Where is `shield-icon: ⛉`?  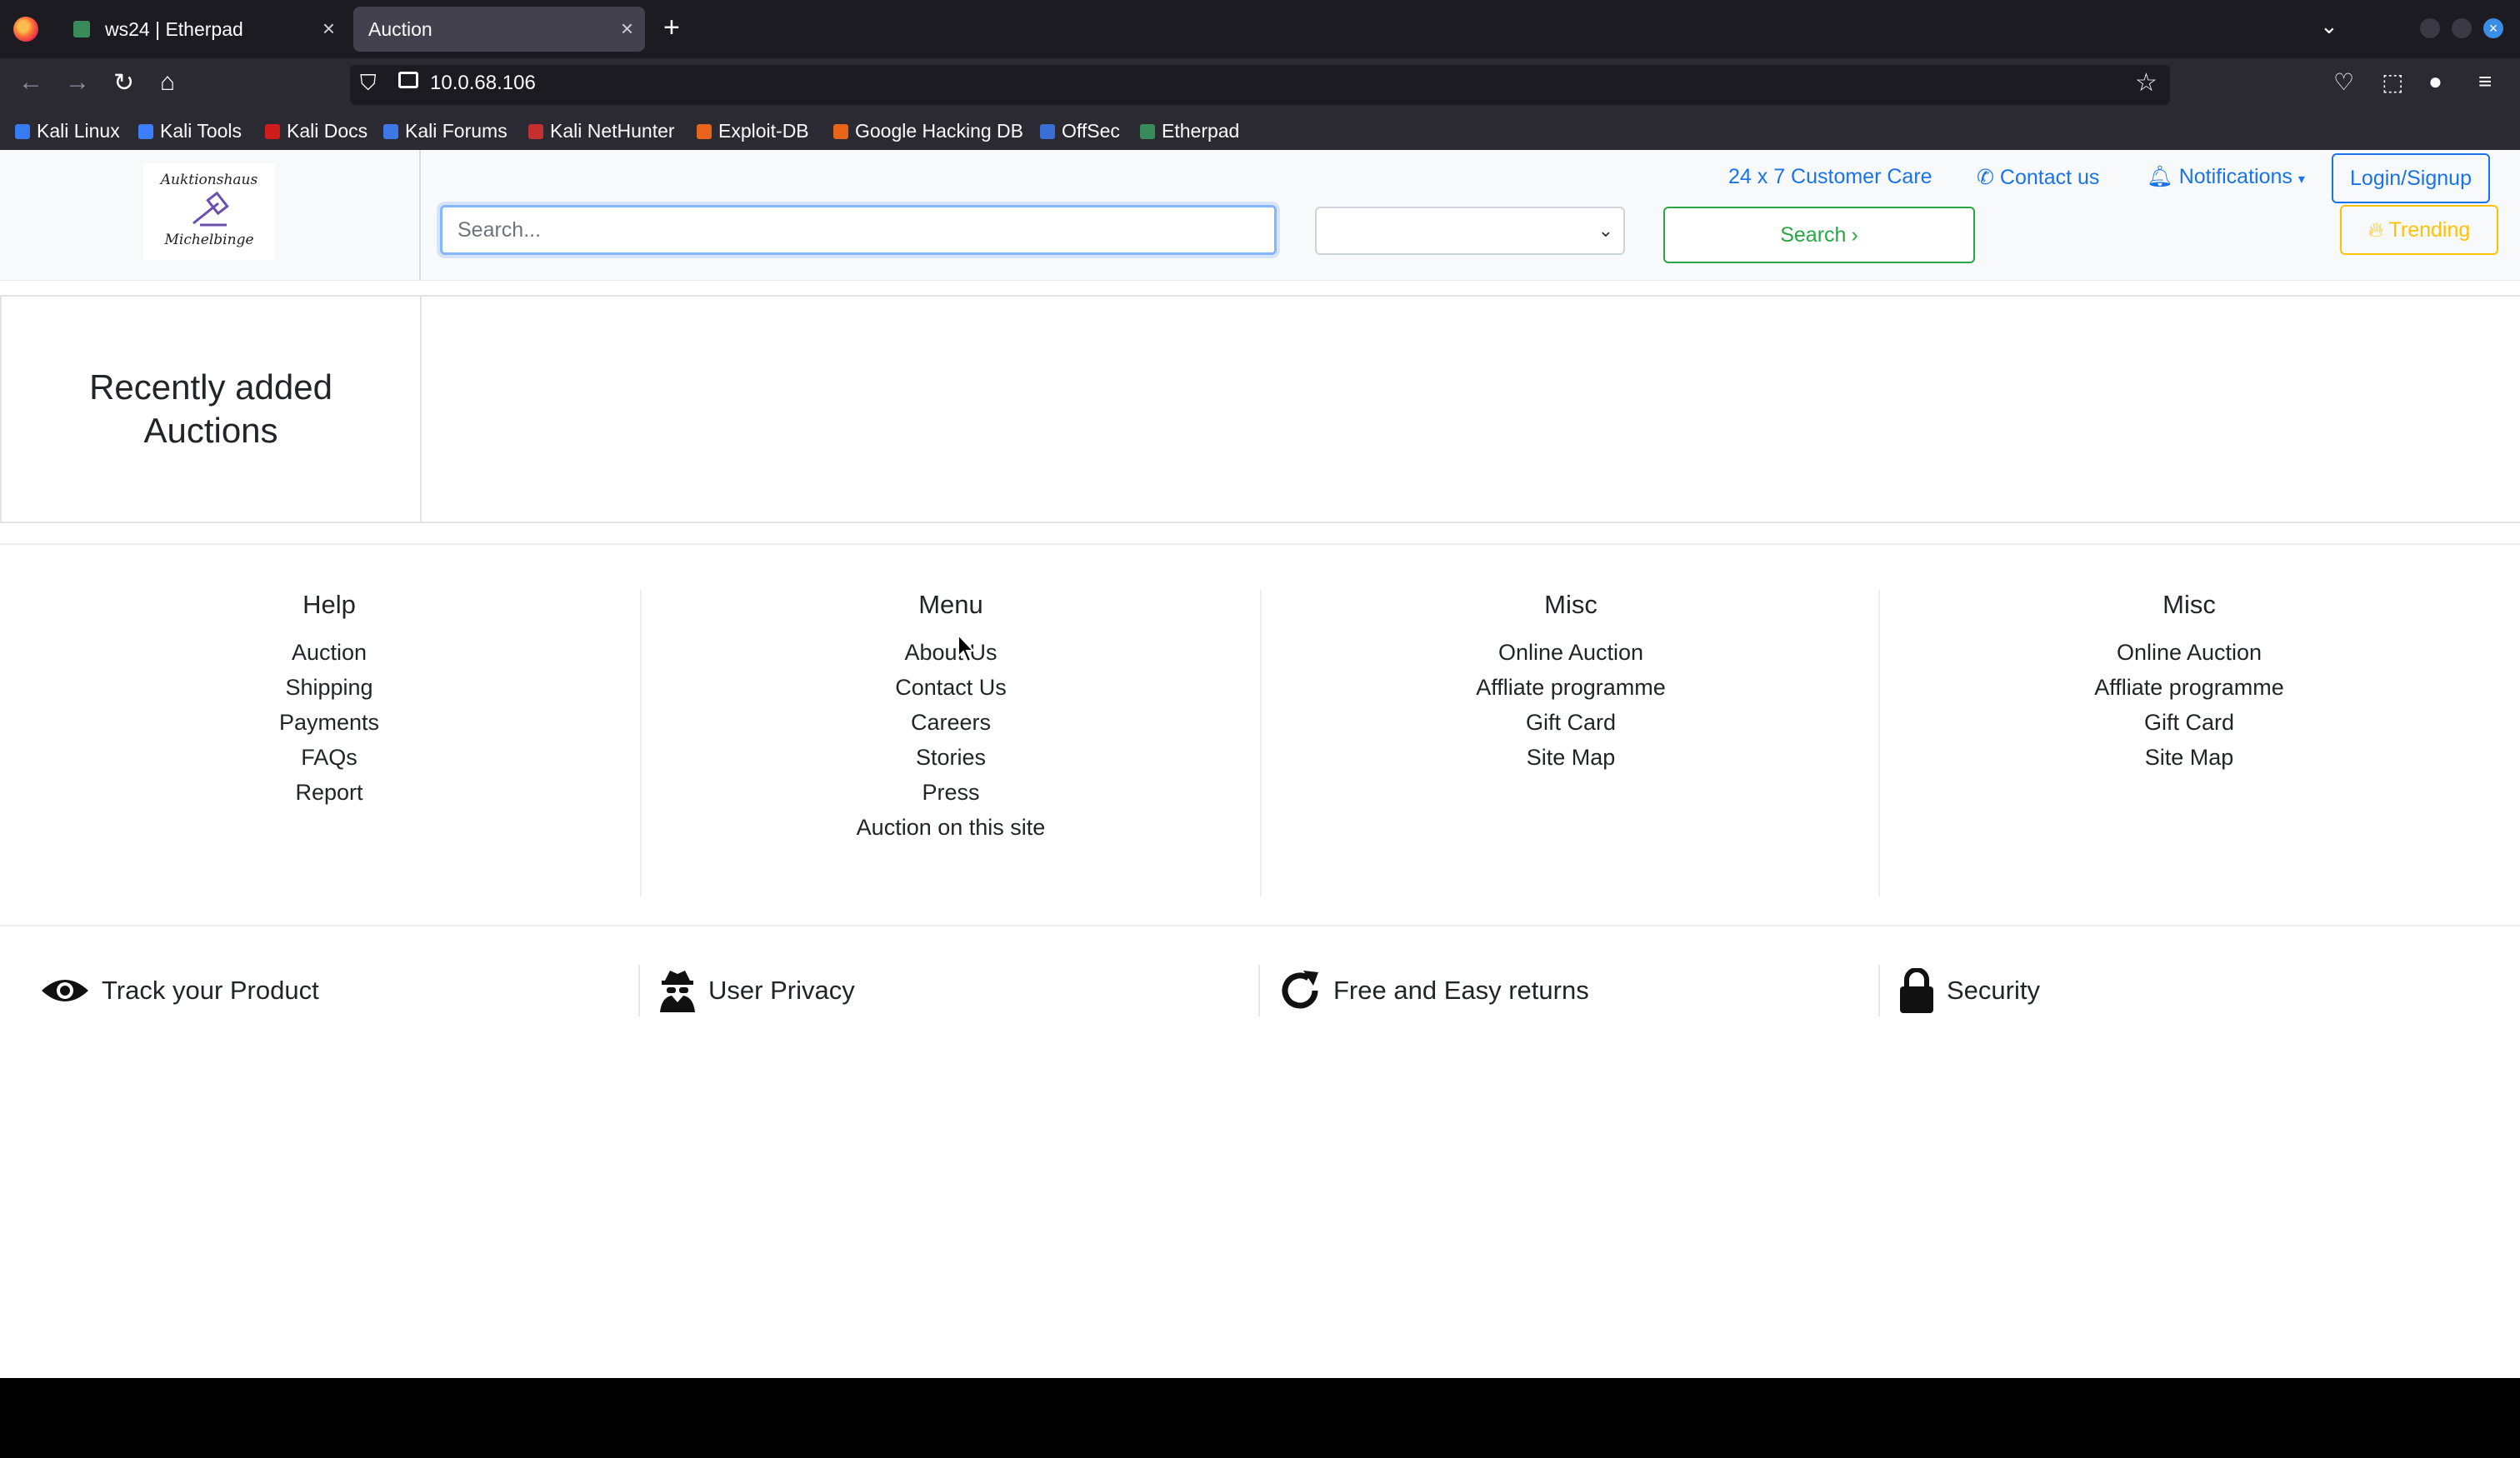
shield-icon: ⛉ is located at coordinates (368, 83).